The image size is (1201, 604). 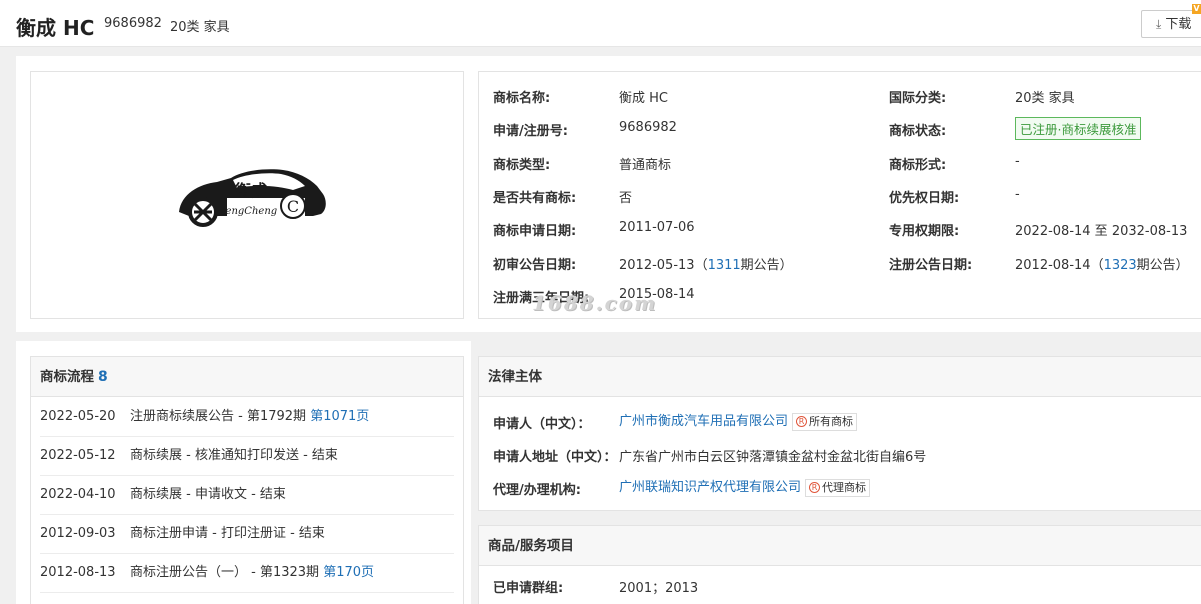 I want to click on flow-row: 2012-08-13 商标注册公告（一） - 第1323期 第170页, so click(x=247, y=573).